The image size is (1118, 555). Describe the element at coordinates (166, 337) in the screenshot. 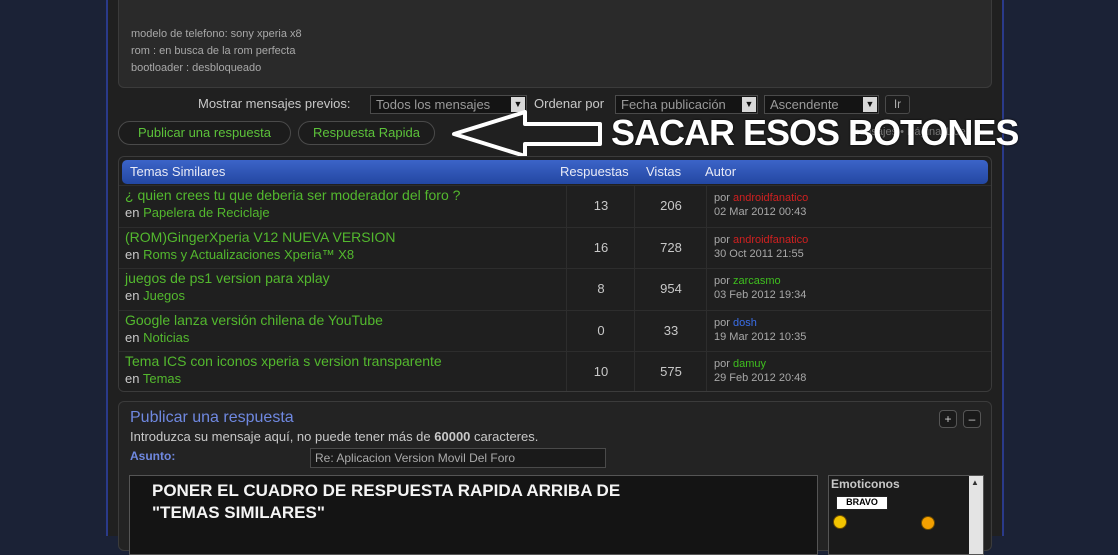

I see `forum-link: Noticias` at that location.